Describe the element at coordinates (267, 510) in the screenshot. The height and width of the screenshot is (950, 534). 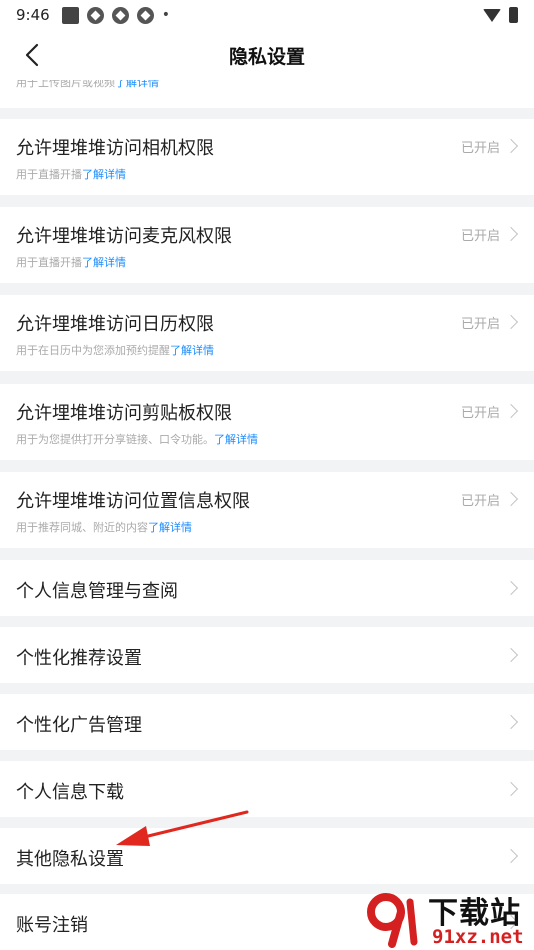
I see `permission-row-location: 允许埋堆堆访问位置信息权限 用于推荐同城、附近的内容了解详情 已开启` at that location.